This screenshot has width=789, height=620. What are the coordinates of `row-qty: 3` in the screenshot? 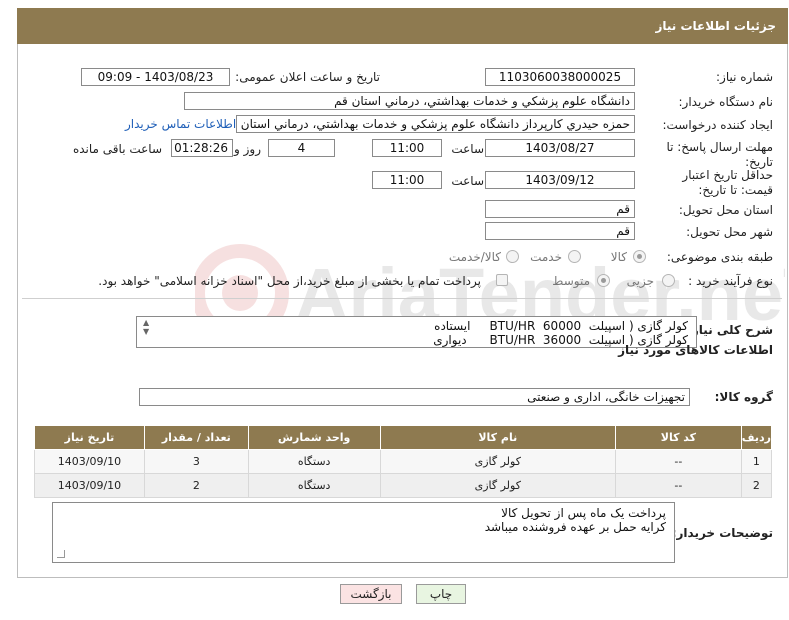 It's located at (196, 461).